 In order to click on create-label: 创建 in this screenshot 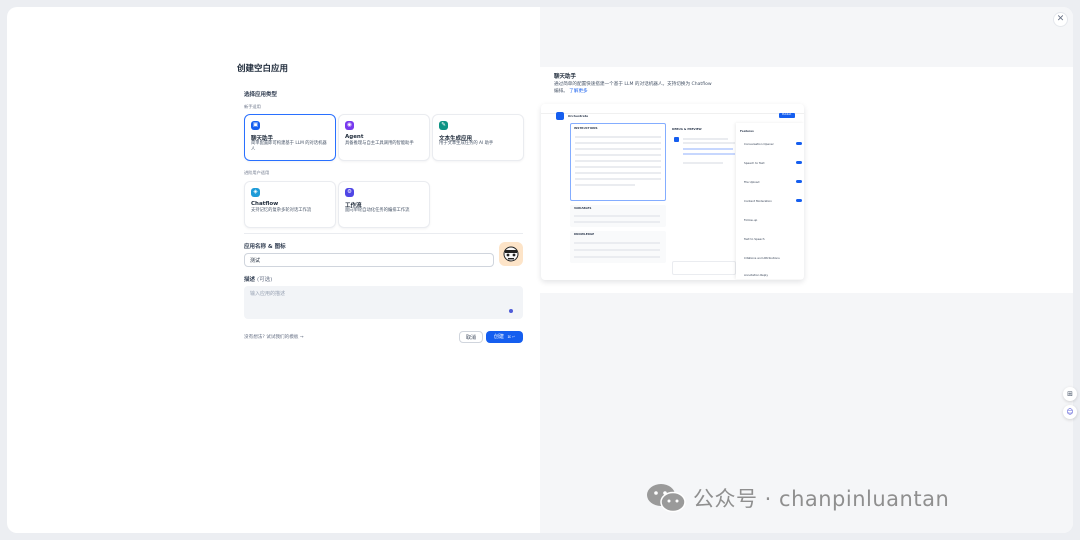, I will do `click(498, 337)`.